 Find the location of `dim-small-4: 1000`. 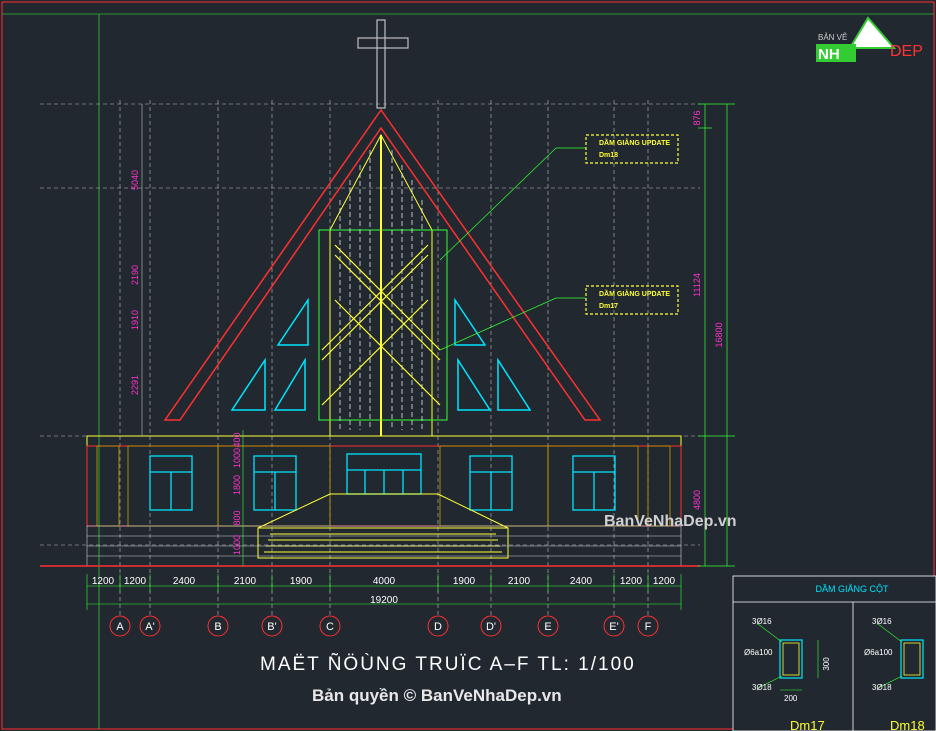

dim-small-4: 1000 is located at coordinates (237, 545).